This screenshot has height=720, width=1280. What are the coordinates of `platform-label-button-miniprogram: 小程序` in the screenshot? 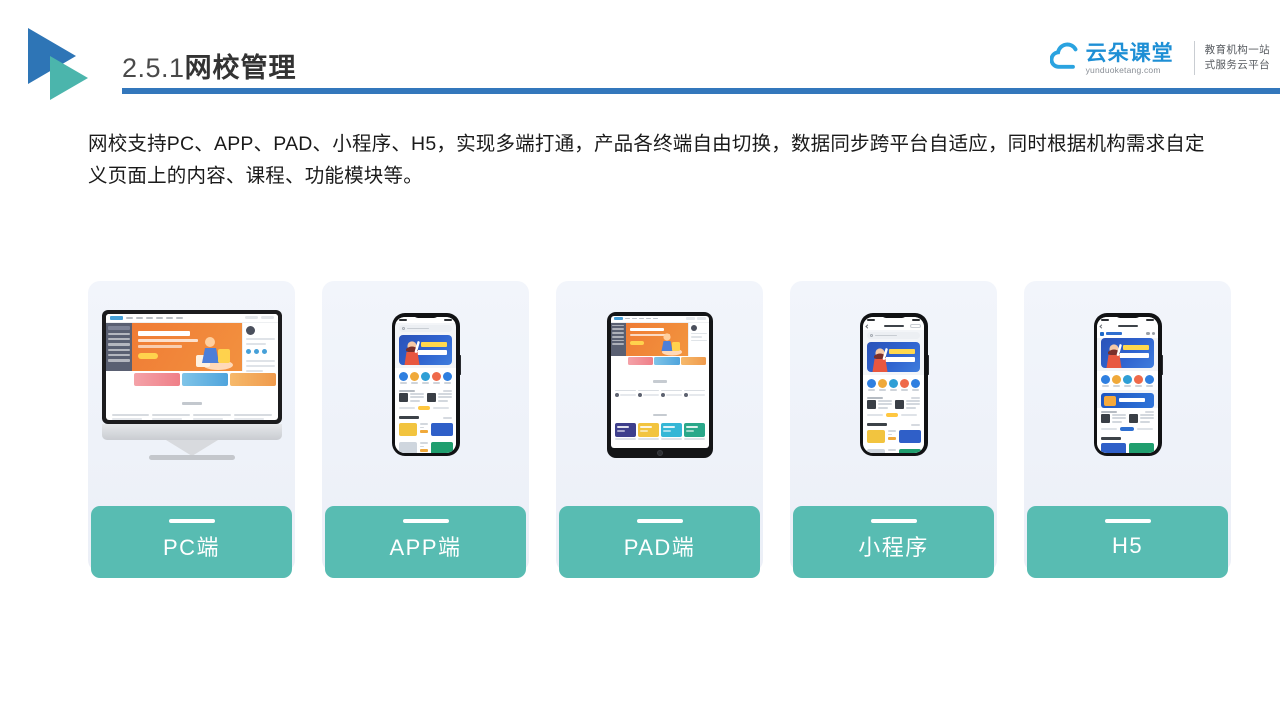 It's located at (893, 542).